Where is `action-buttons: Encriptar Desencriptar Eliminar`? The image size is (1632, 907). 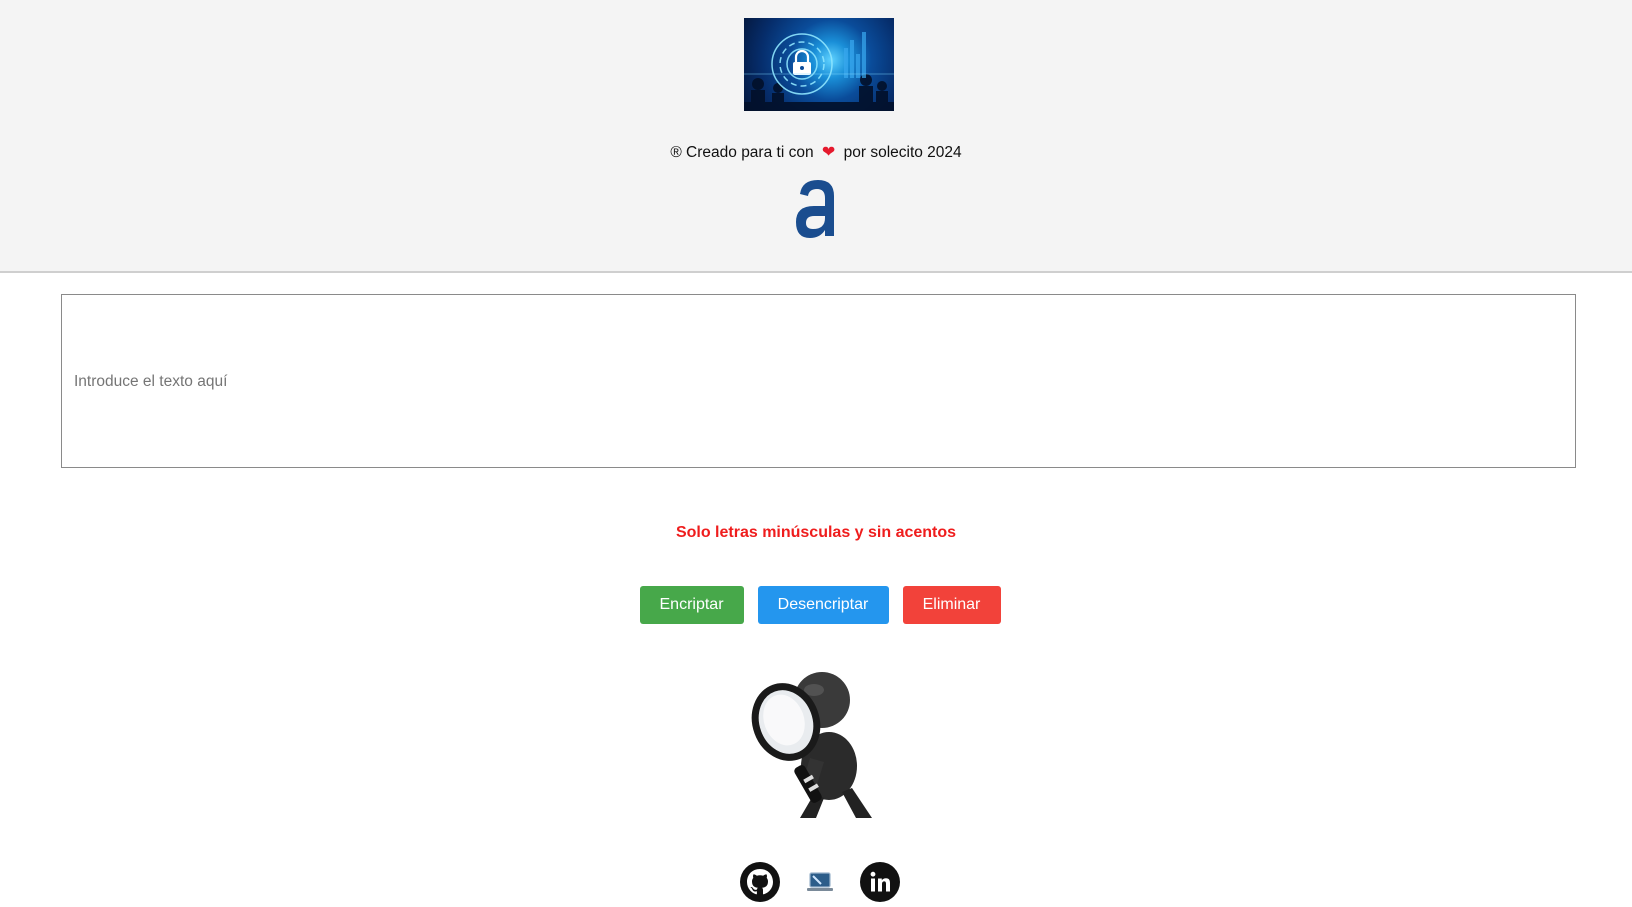 action-buttons: Encriptar Desencriptar Eliminar is located at coordinates (816, 605).